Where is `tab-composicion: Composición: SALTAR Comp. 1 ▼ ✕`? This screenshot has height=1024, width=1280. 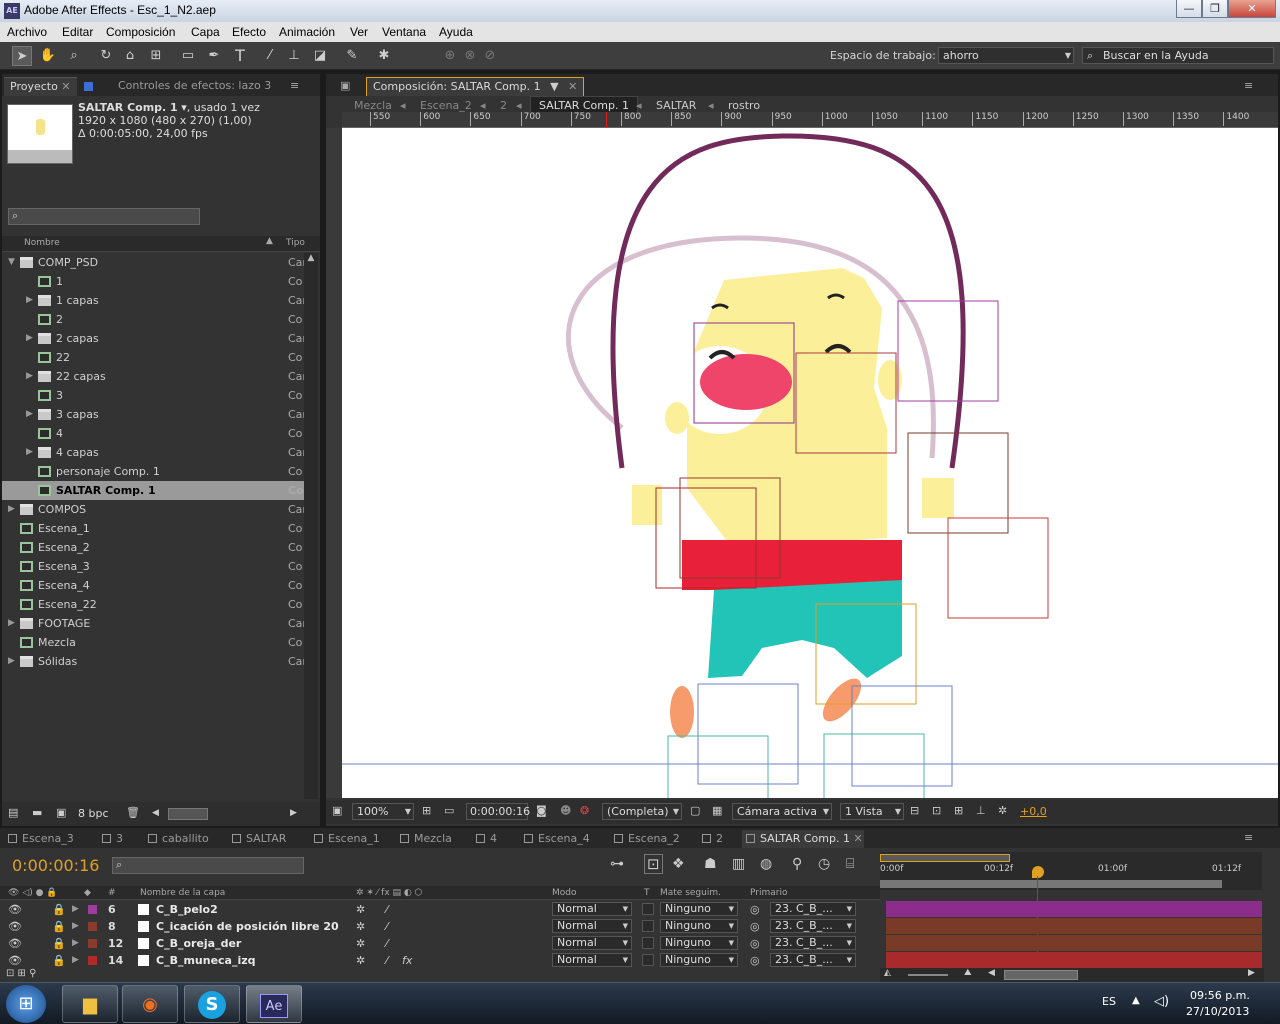
tab-composicion: Composición: SALTAR Comp. 1 ▼ ✕ is located at coordinates (475, 86).